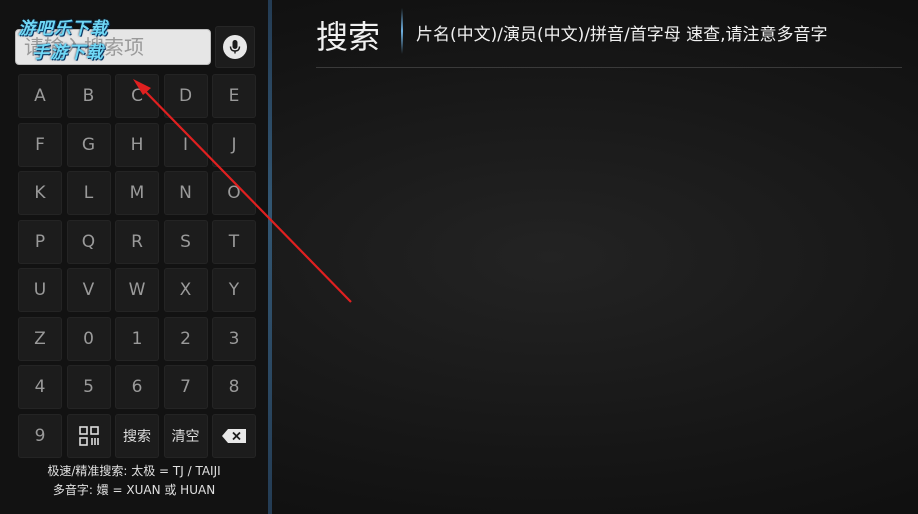 This screenshot has width=918, height=514. What do you see at coordinates (234, 241) in the screenshot?
I see `key-t: T` at bounding box center [234, 241].